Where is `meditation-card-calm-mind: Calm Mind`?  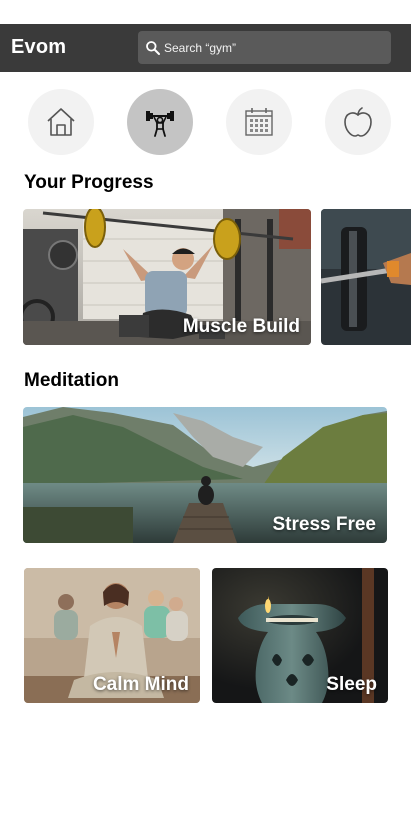
meditation-card-calm-mind: Calm Mind is located at coordinates (112, 635).